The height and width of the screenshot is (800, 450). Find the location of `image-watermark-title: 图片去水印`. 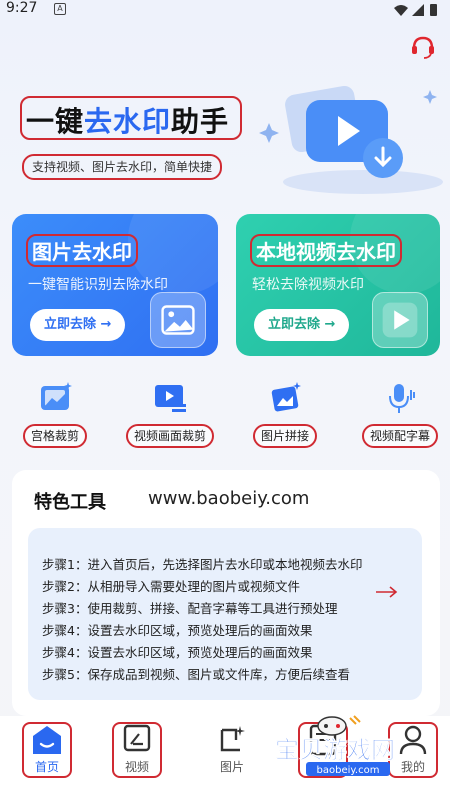

image-watermark-title: 图片去水印 is located at coordinates (82, 250).